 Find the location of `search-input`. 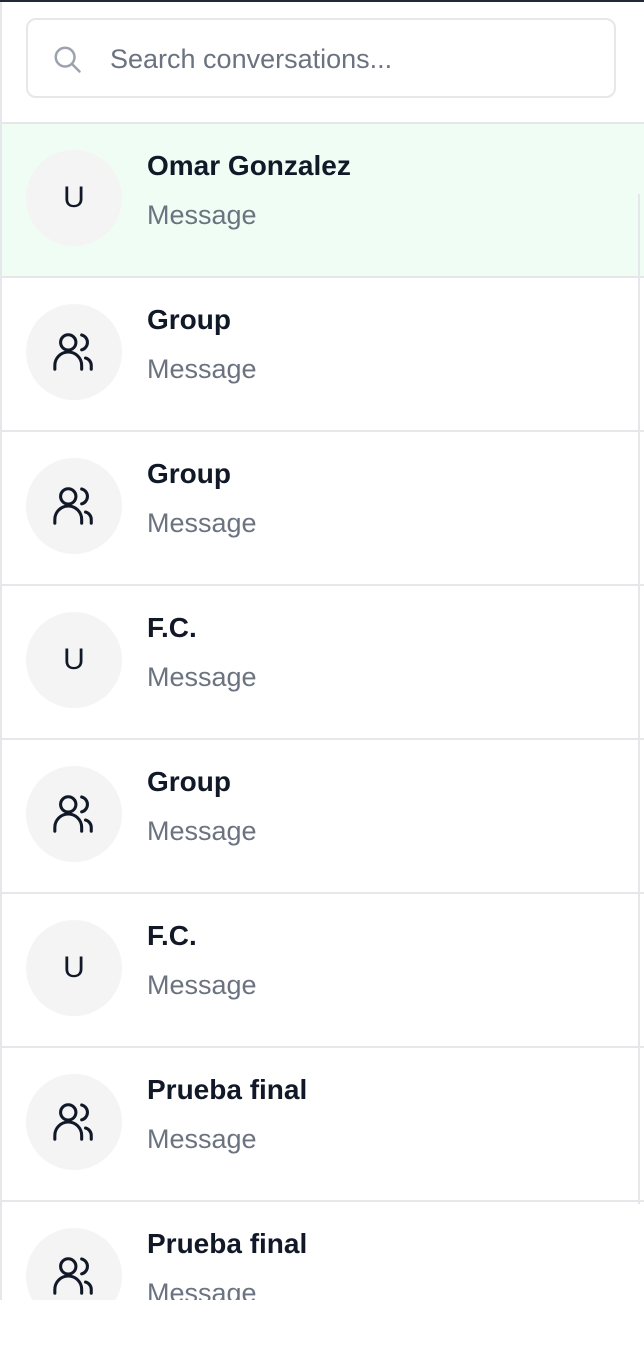

search-input is located at coordinates (350, 59).